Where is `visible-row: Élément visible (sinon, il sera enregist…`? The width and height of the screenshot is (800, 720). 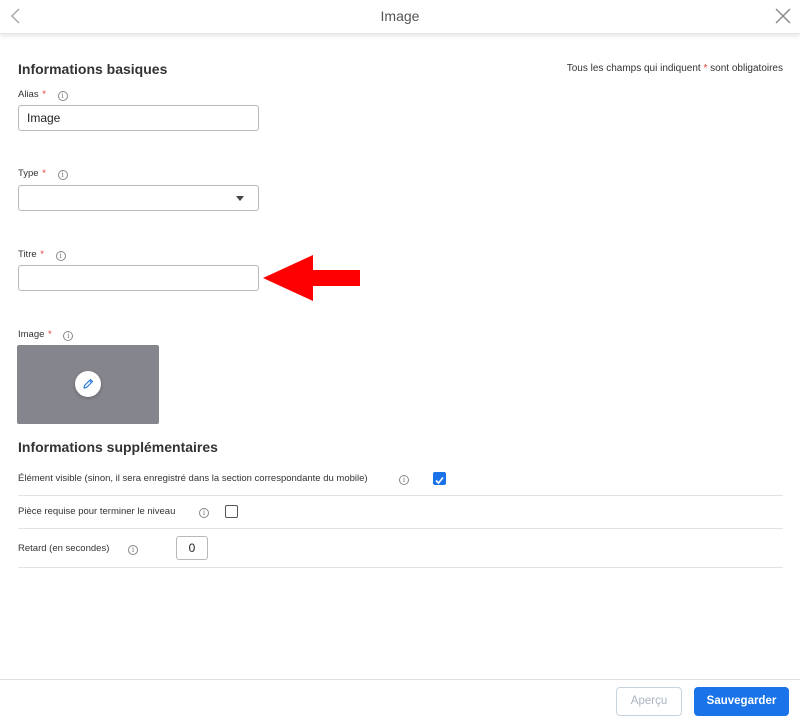
visible-row: Élément visible (sinon, il sera enregist… is located at coordinates (400, 481).